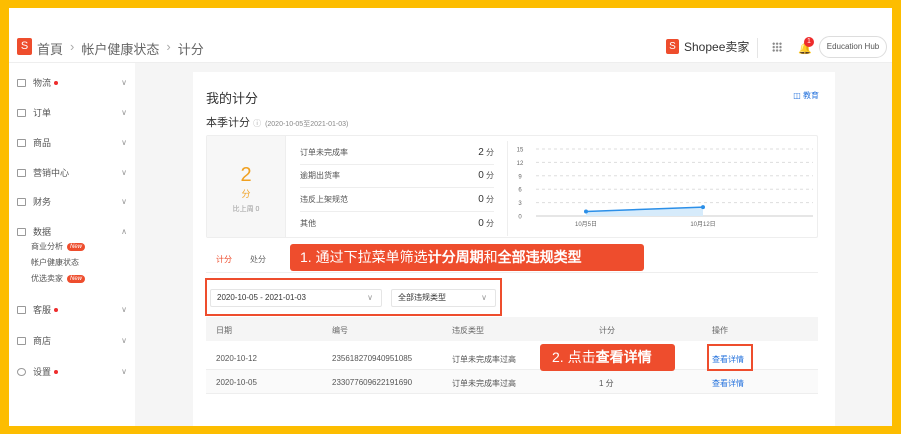 Image resolution: width=901 pixels, height=434 pixels. What do you see at coordinates (512, 329) in the screenshot?
I see `table-header: 日期 编号 违反类型 计分 操作` at bounding box center [512, 329].